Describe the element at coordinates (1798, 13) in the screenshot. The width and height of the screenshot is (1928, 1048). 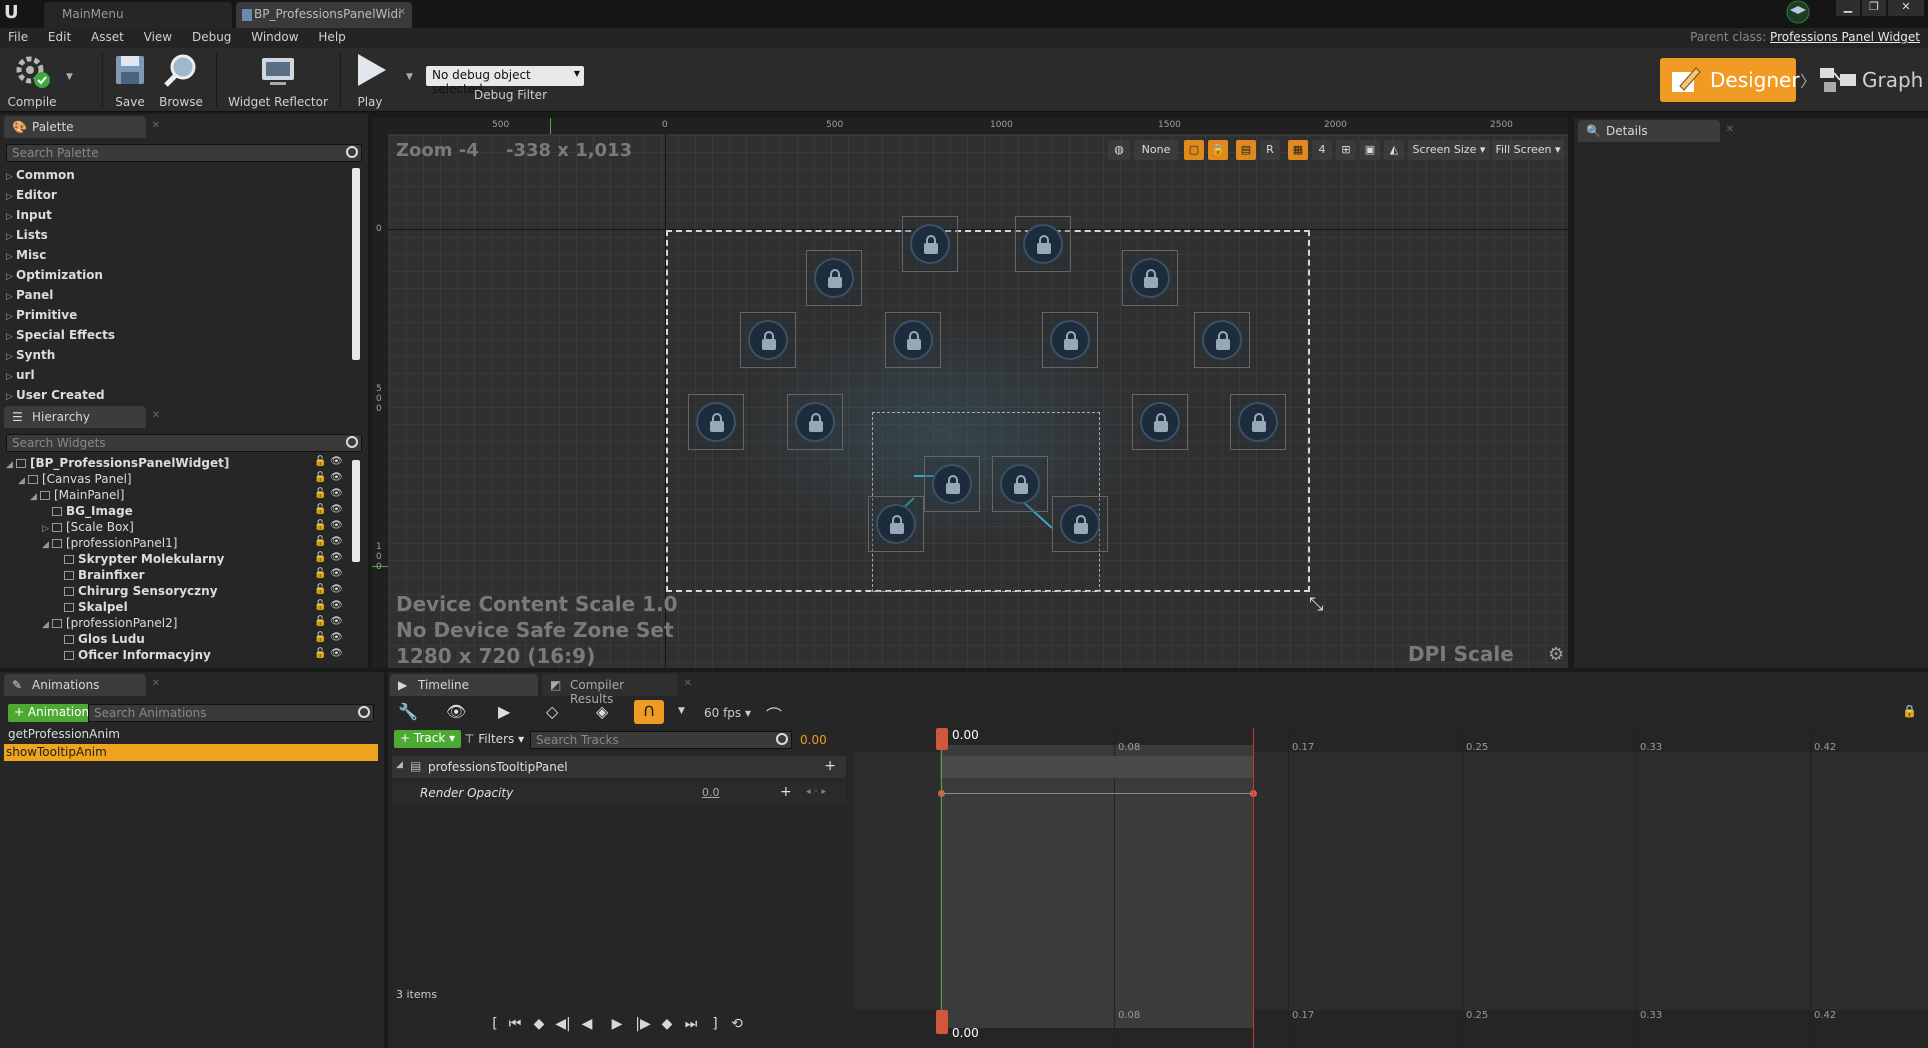
I see `source-control-icon` at that location.